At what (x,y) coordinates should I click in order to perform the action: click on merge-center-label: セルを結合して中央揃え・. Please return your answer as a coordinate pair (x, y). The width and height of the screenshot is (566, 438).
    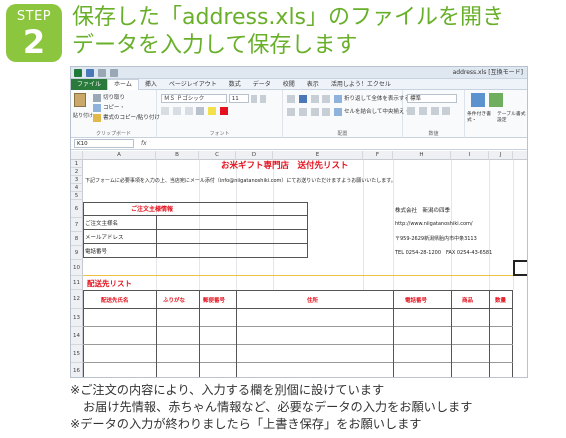
    Looking at the image, I should click on (377, 112).